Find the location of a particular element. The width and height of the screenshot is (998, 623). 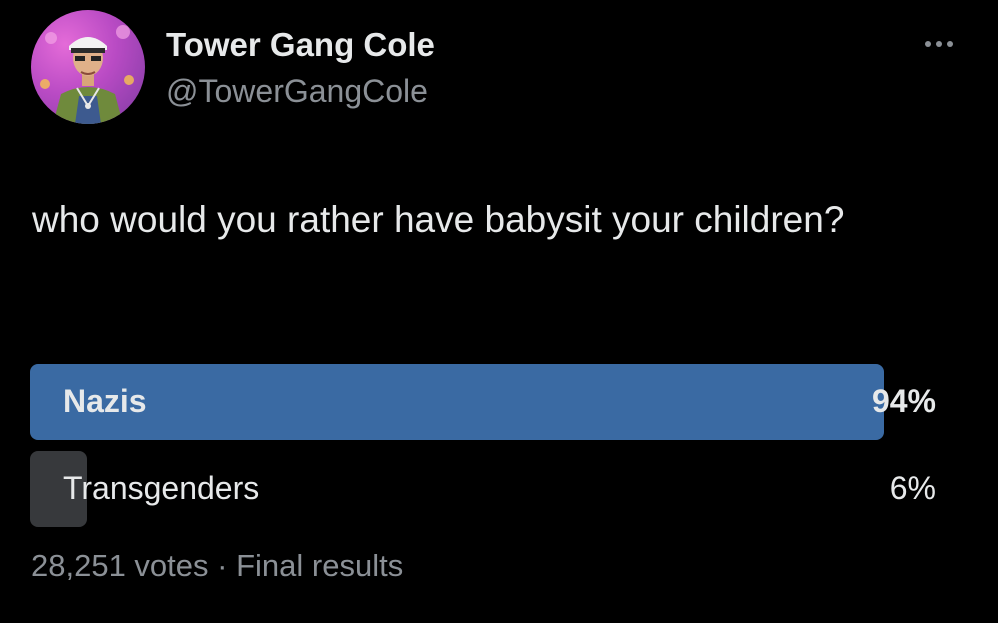

poll-option-percent: 6% is located at coordinates (912, 488).